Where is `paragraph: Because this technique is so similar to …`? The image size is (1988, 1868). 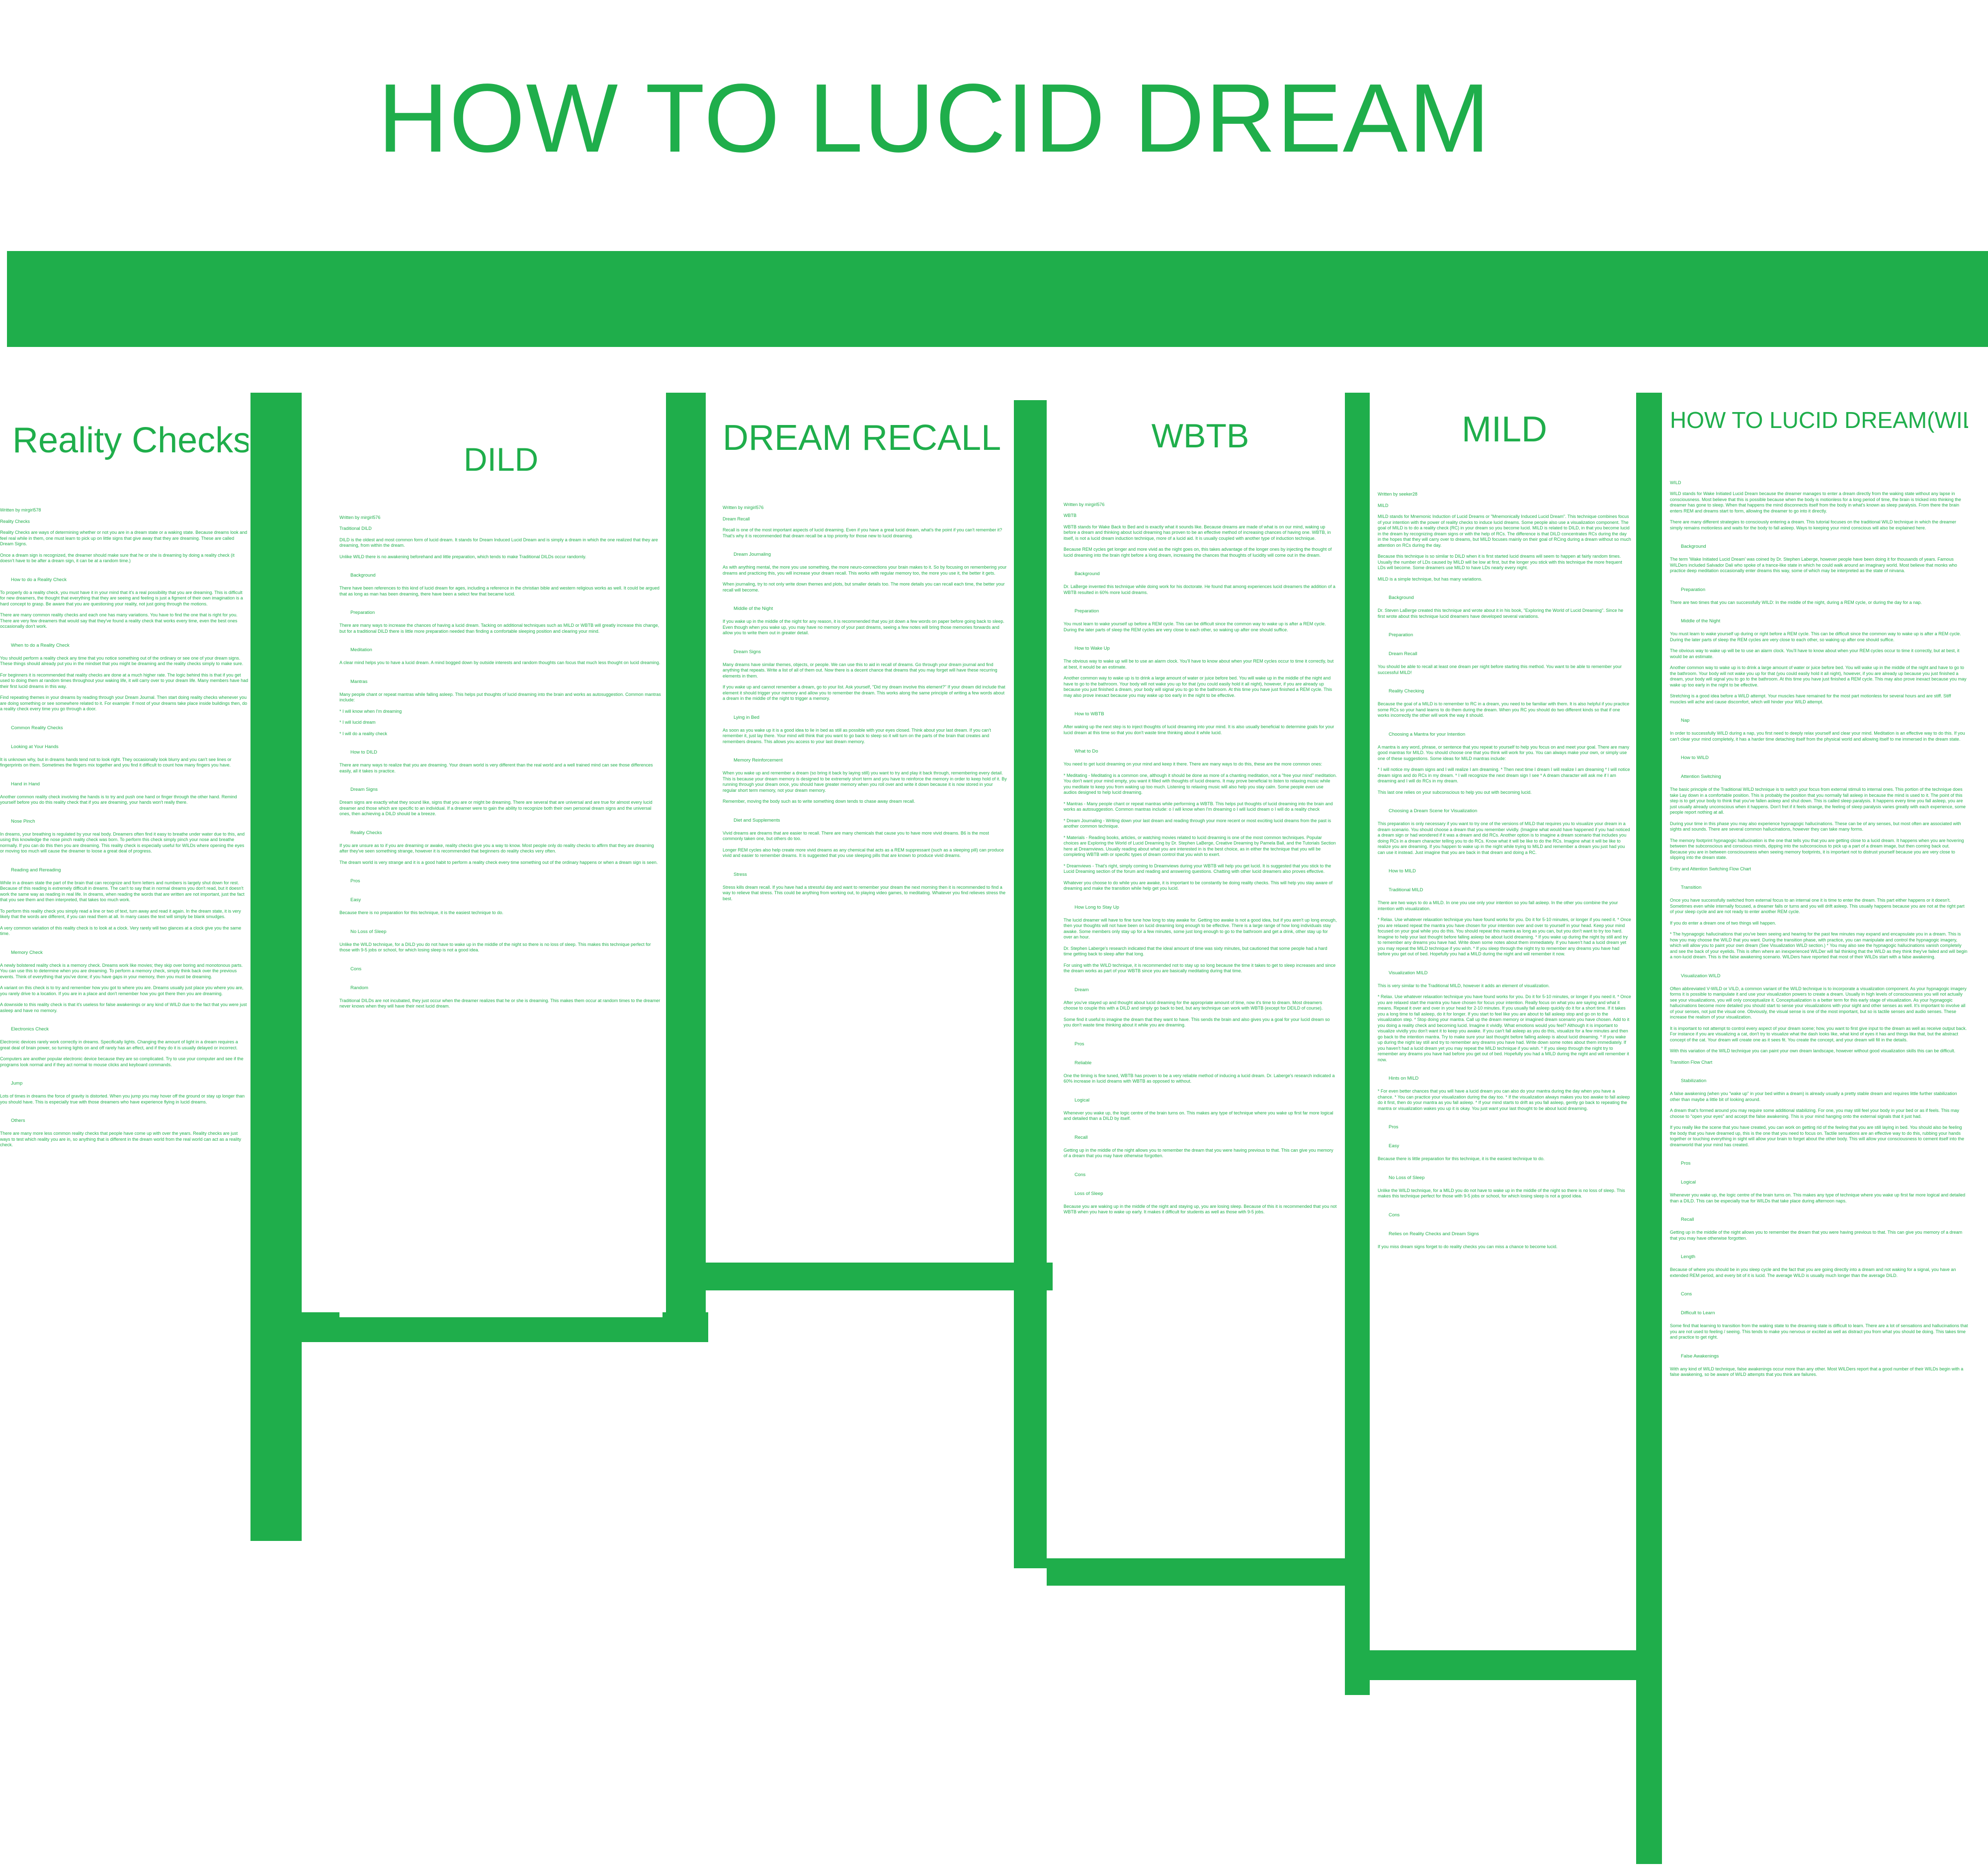
paragraph: Because this technique is so similar to … is located at coordinates (1500, 562).